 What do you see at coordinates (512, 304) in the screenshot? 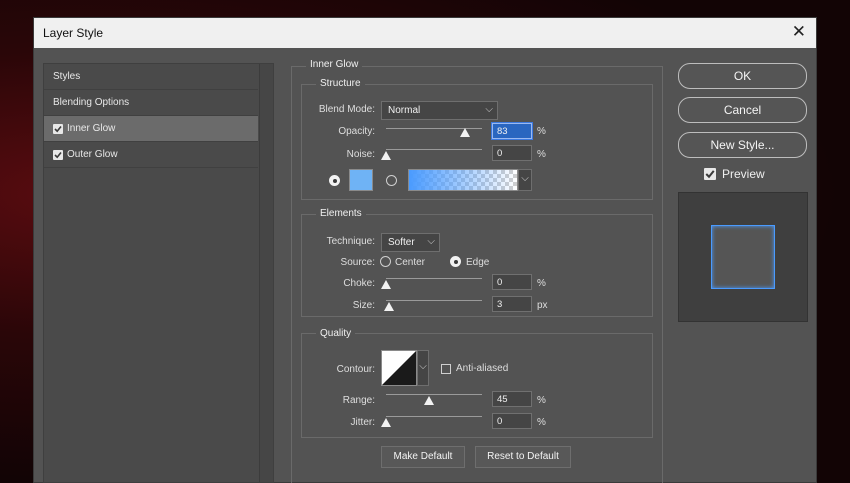
I see `size-input: 3` at bounding box center [512, 304].